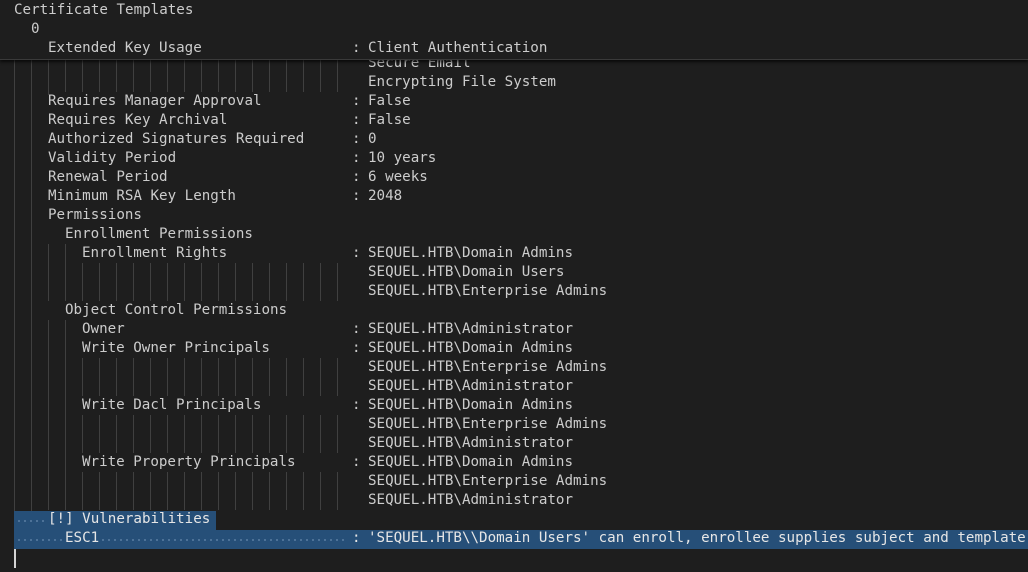  What do you see at coordinates (372, 139) in the screenshot?
I see `prop-value: 0` at bounding box center [372, 139].